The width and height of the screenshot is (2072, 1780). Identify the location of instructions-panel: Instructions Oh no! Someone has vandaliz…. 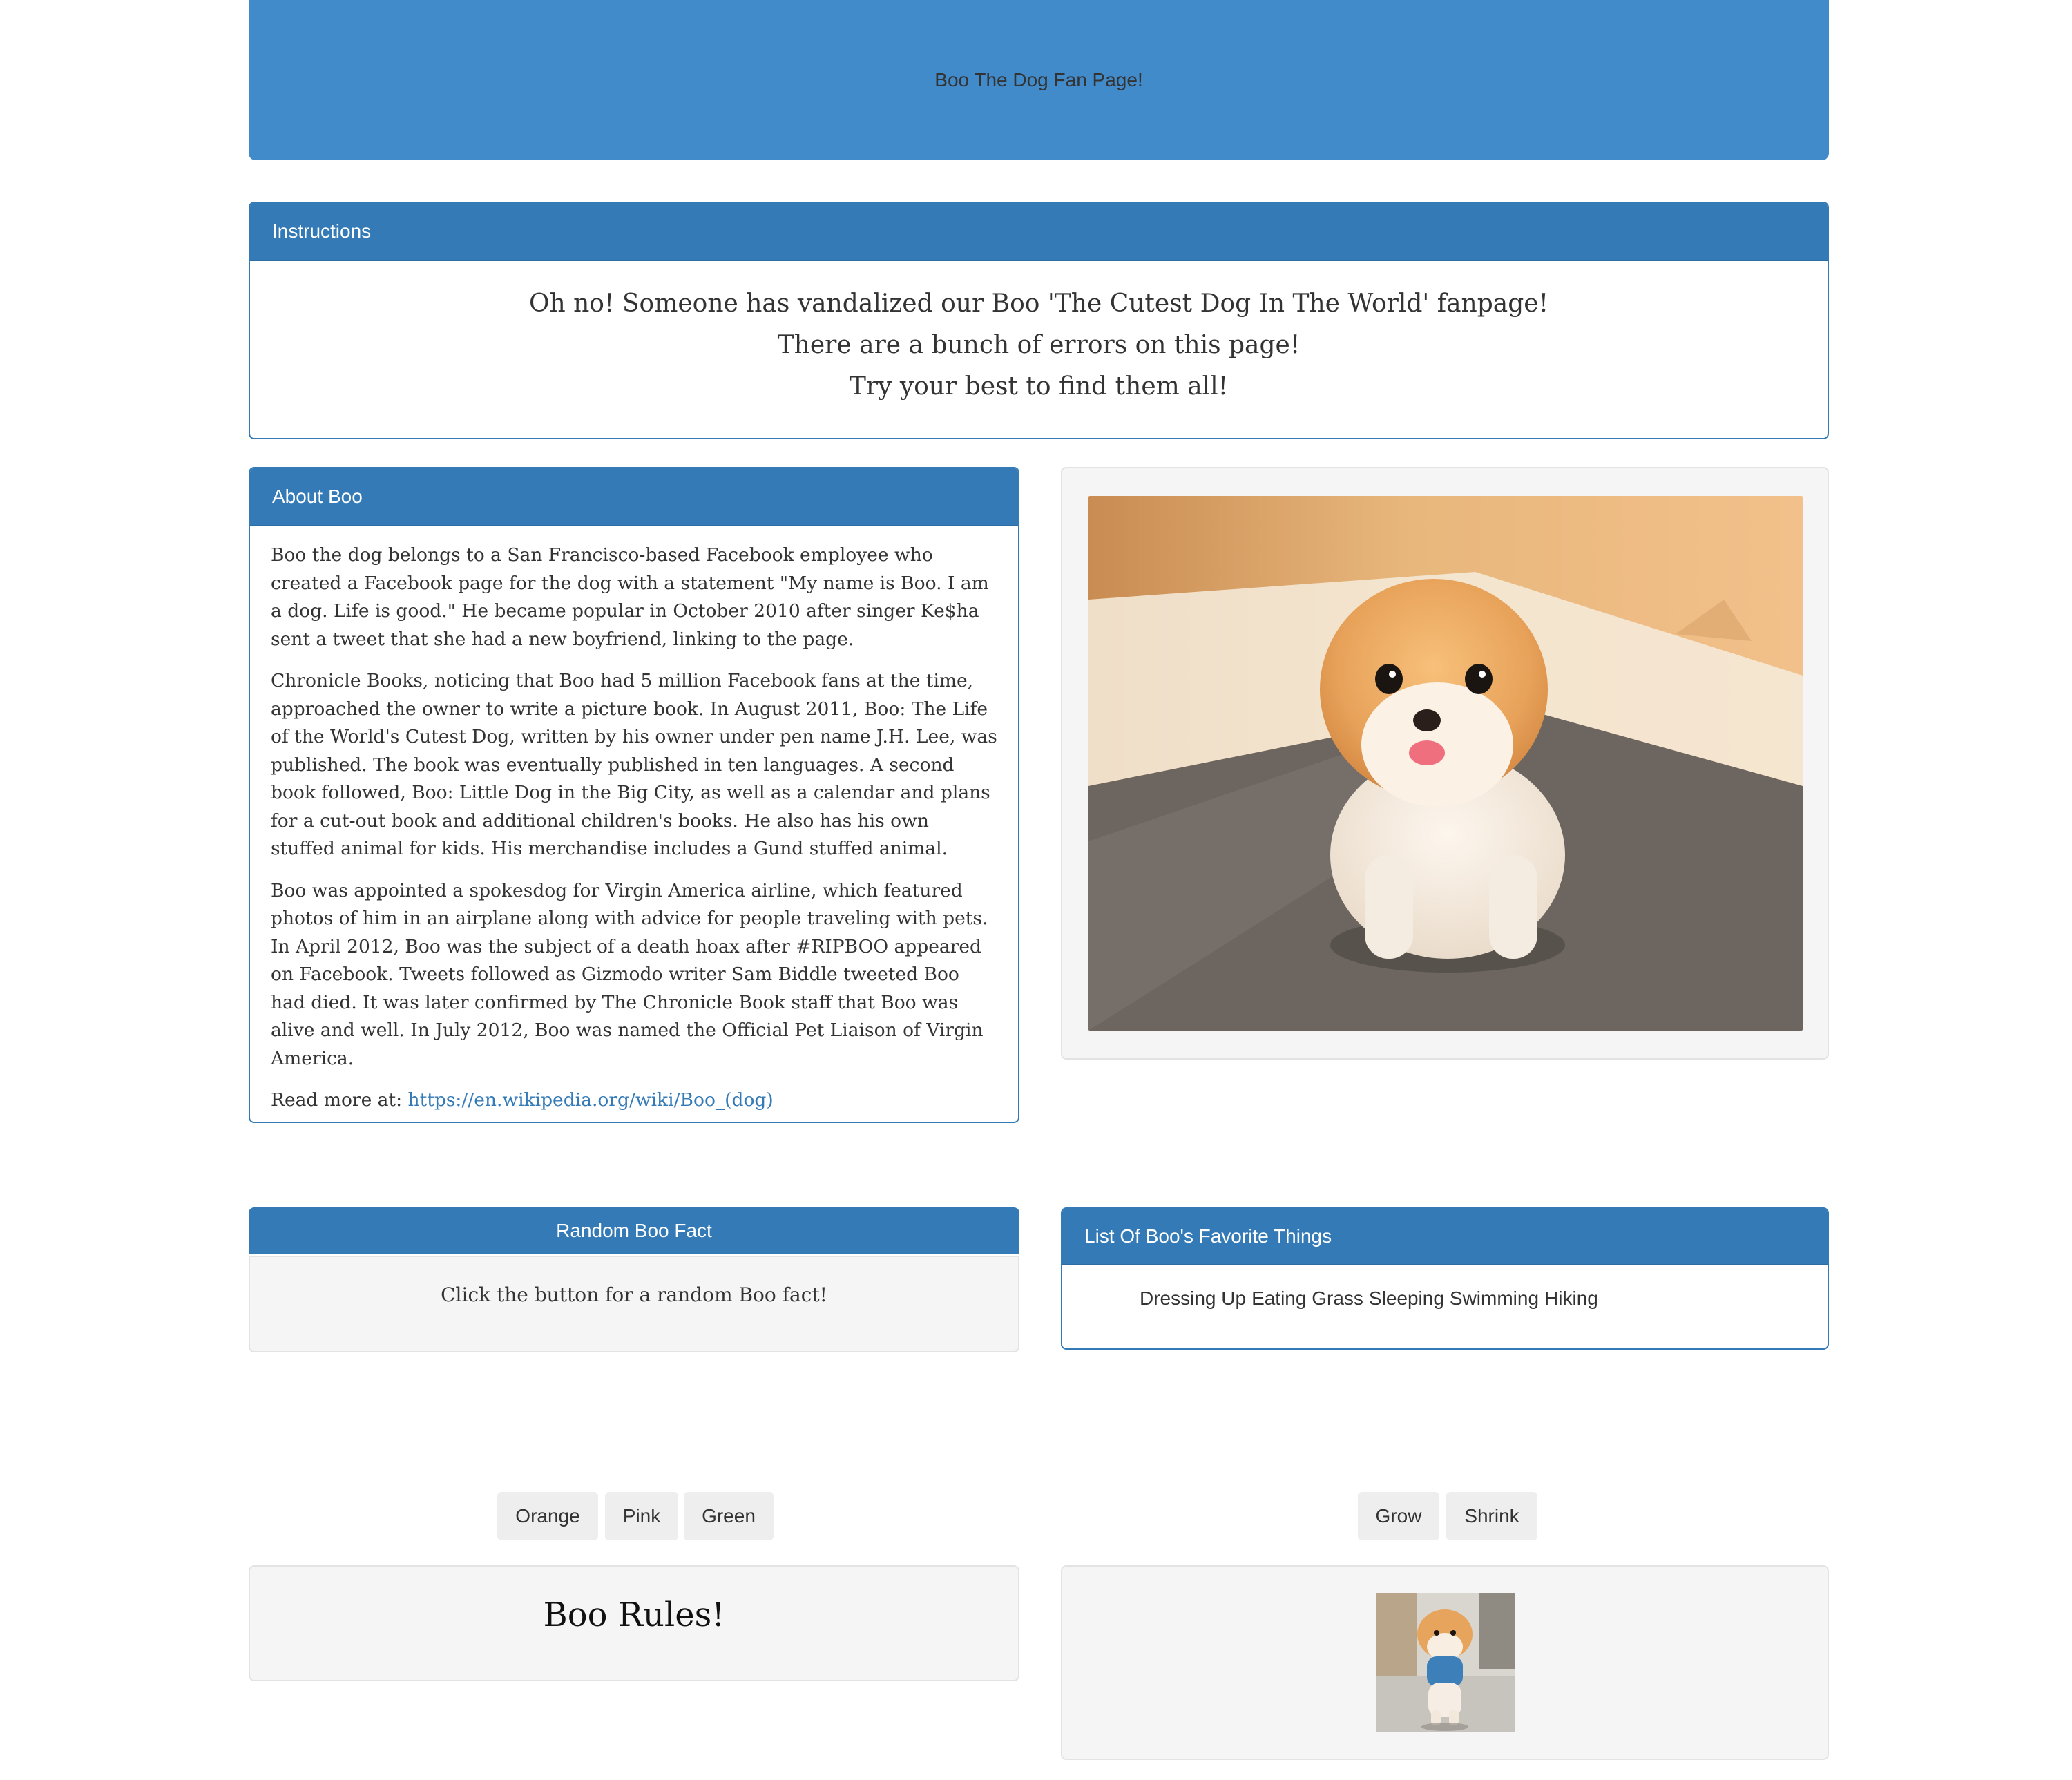
(1039, 320).